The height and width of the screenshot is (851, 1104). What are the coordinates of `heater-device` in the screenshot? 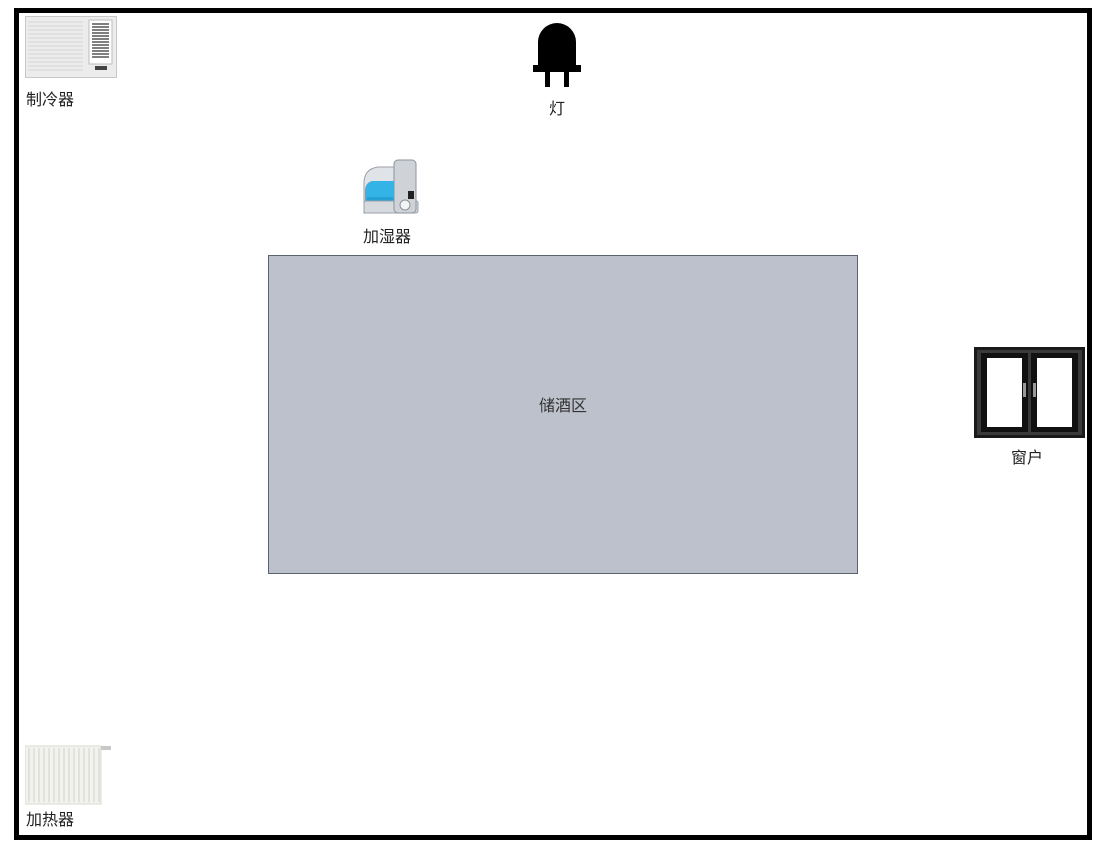 It's located at (68, 774).